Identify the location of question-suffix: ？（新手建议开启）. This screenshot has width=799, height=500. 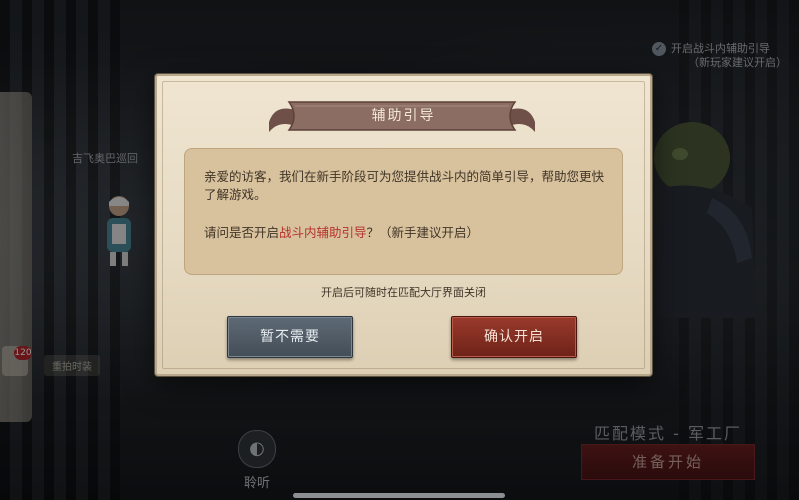
(423, 232).